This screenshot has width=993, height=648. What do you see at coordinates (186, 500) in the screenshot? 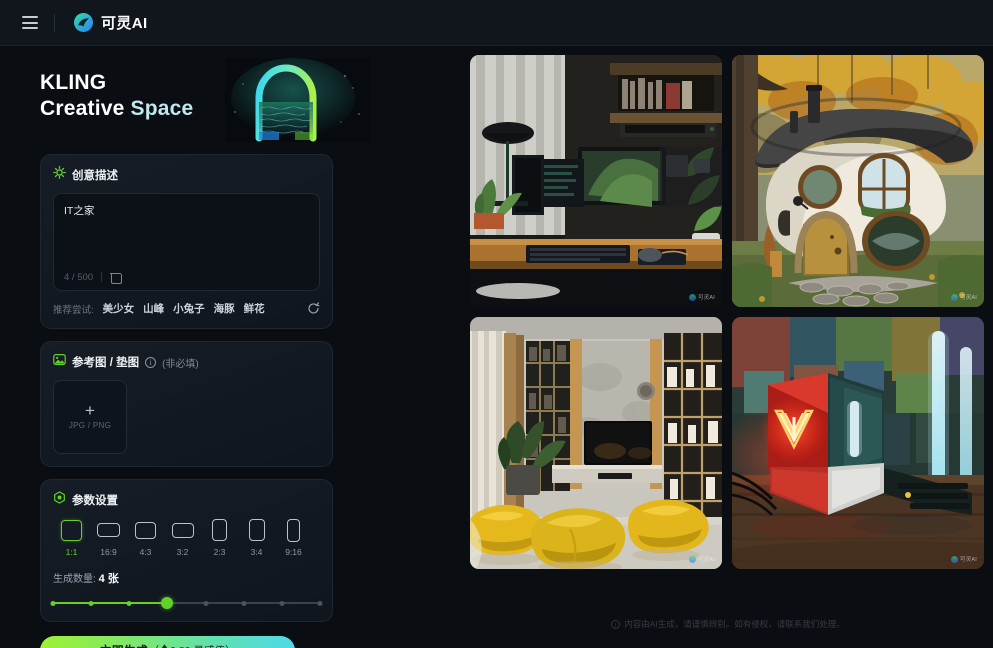
I see `card-header: 参数设置` at bounding box center [186, 500].